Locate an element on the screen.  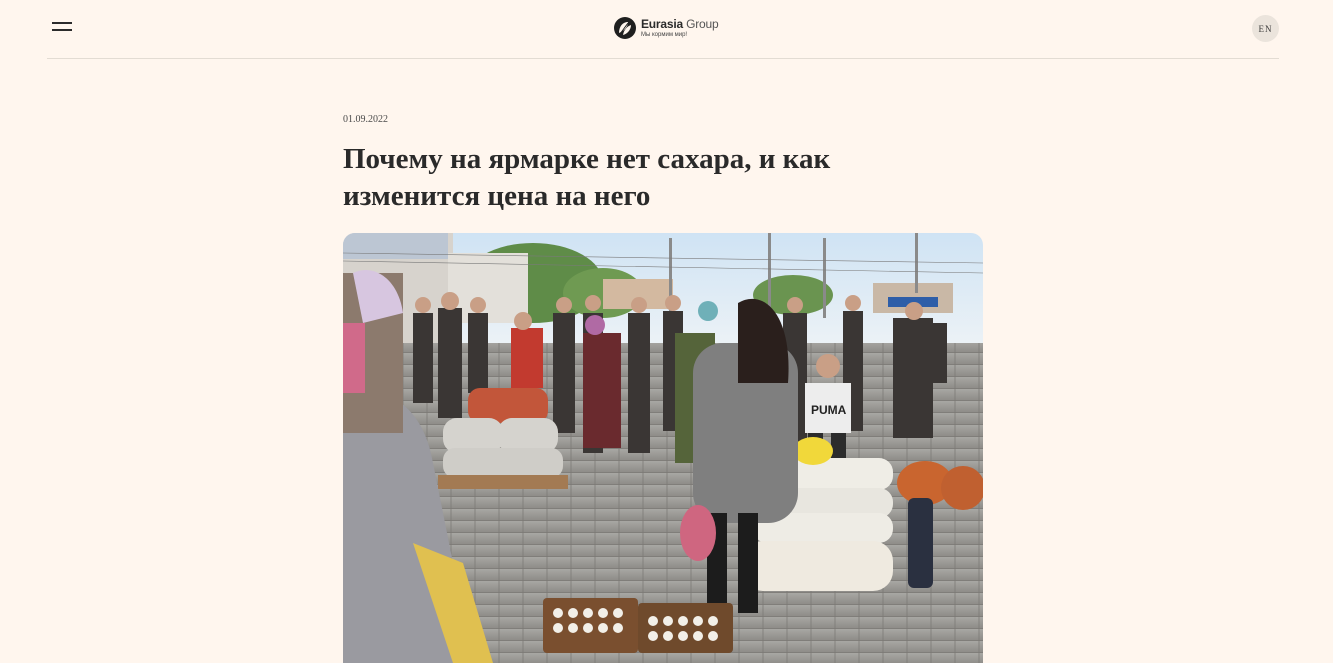
site-header: Eurasia Group Мы кормим мир! EN is located at coordinates (663, 29).